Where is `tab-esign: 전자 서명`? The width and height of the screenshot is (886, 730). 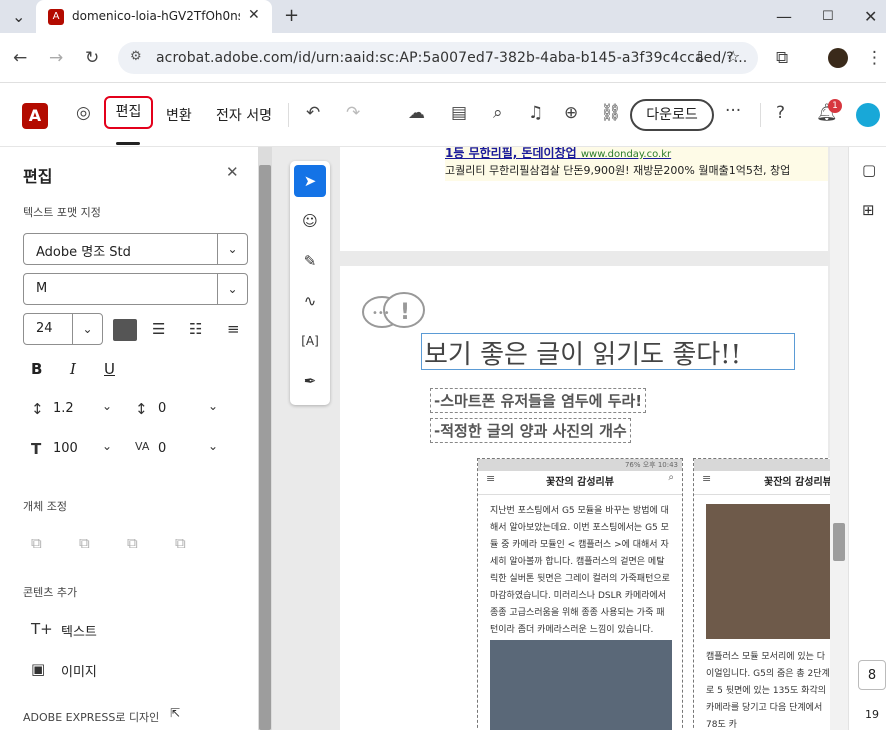 tab-esign: 전자 서명 is located at coordinates (244, 115).